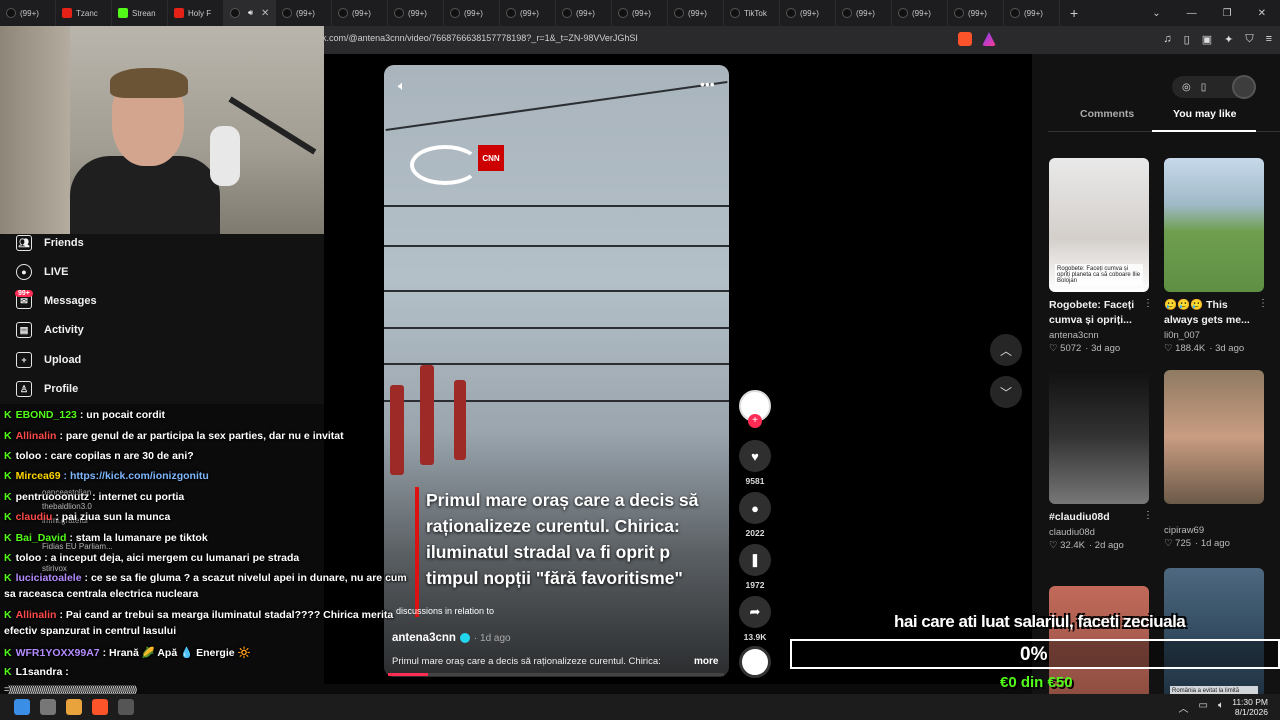  What do you see at coordinates (755, 662) in the screenshot?
I see `music-disc-icon` at bounding box center [755, 662].